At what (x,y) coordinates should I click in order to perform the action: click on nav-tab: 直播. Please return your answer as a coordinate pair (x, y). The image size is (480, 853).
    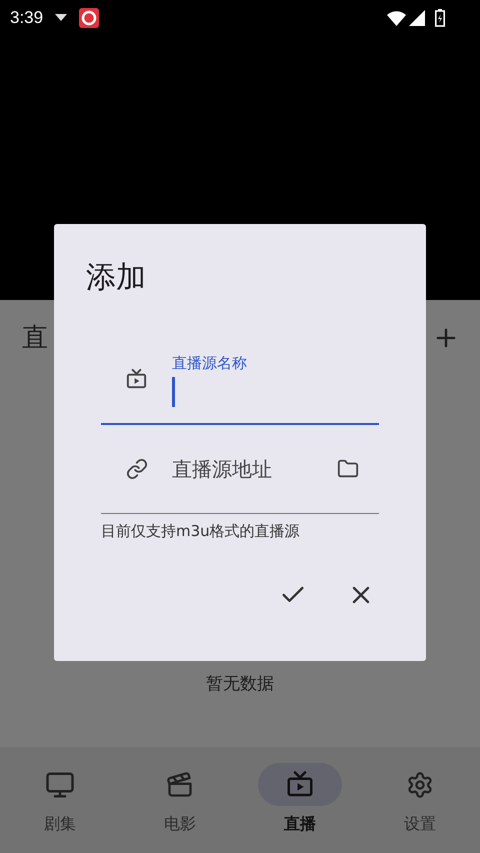
    Looking at the image, I should click on (300, 808).